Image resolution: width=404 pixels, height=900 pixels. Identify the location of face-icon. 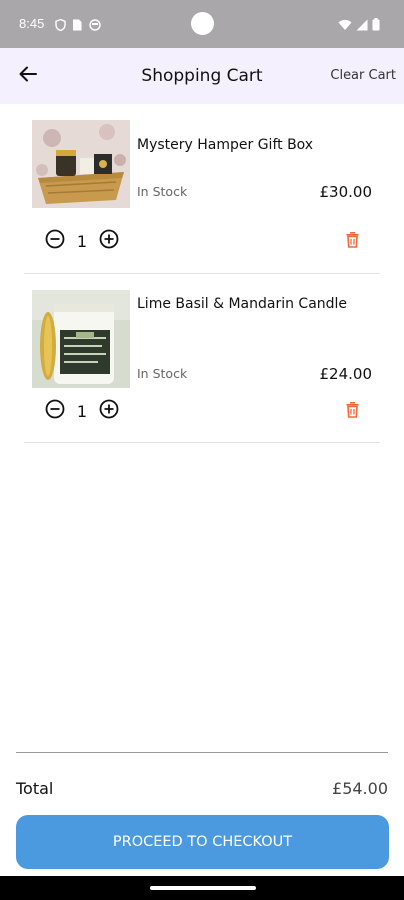
(95, 23).